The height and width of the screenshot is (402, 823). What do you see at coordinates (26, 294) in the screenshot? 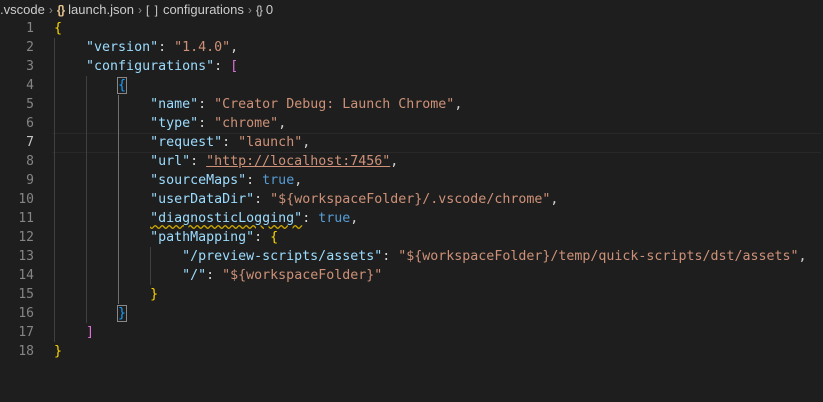
I see `line-number: 15` at bounding box center [26, 294].